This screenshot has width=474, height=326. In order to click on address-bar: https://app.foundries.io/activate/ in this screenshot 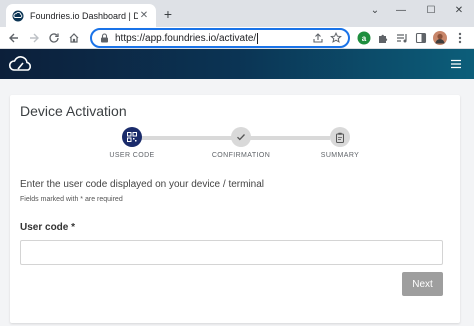, I will do `click(220, 38)`.